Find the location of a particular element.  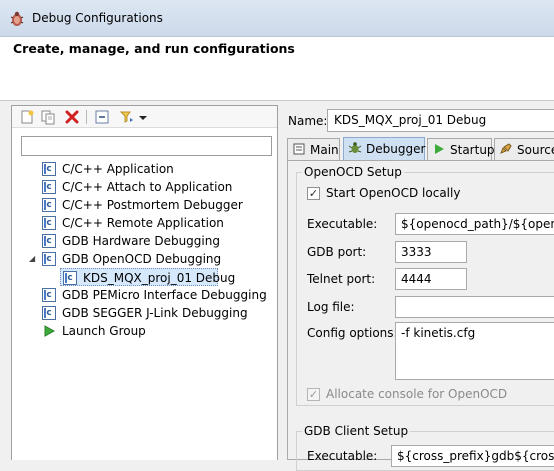

tab-debugger: Debugger is located at coordinates (384, 149).